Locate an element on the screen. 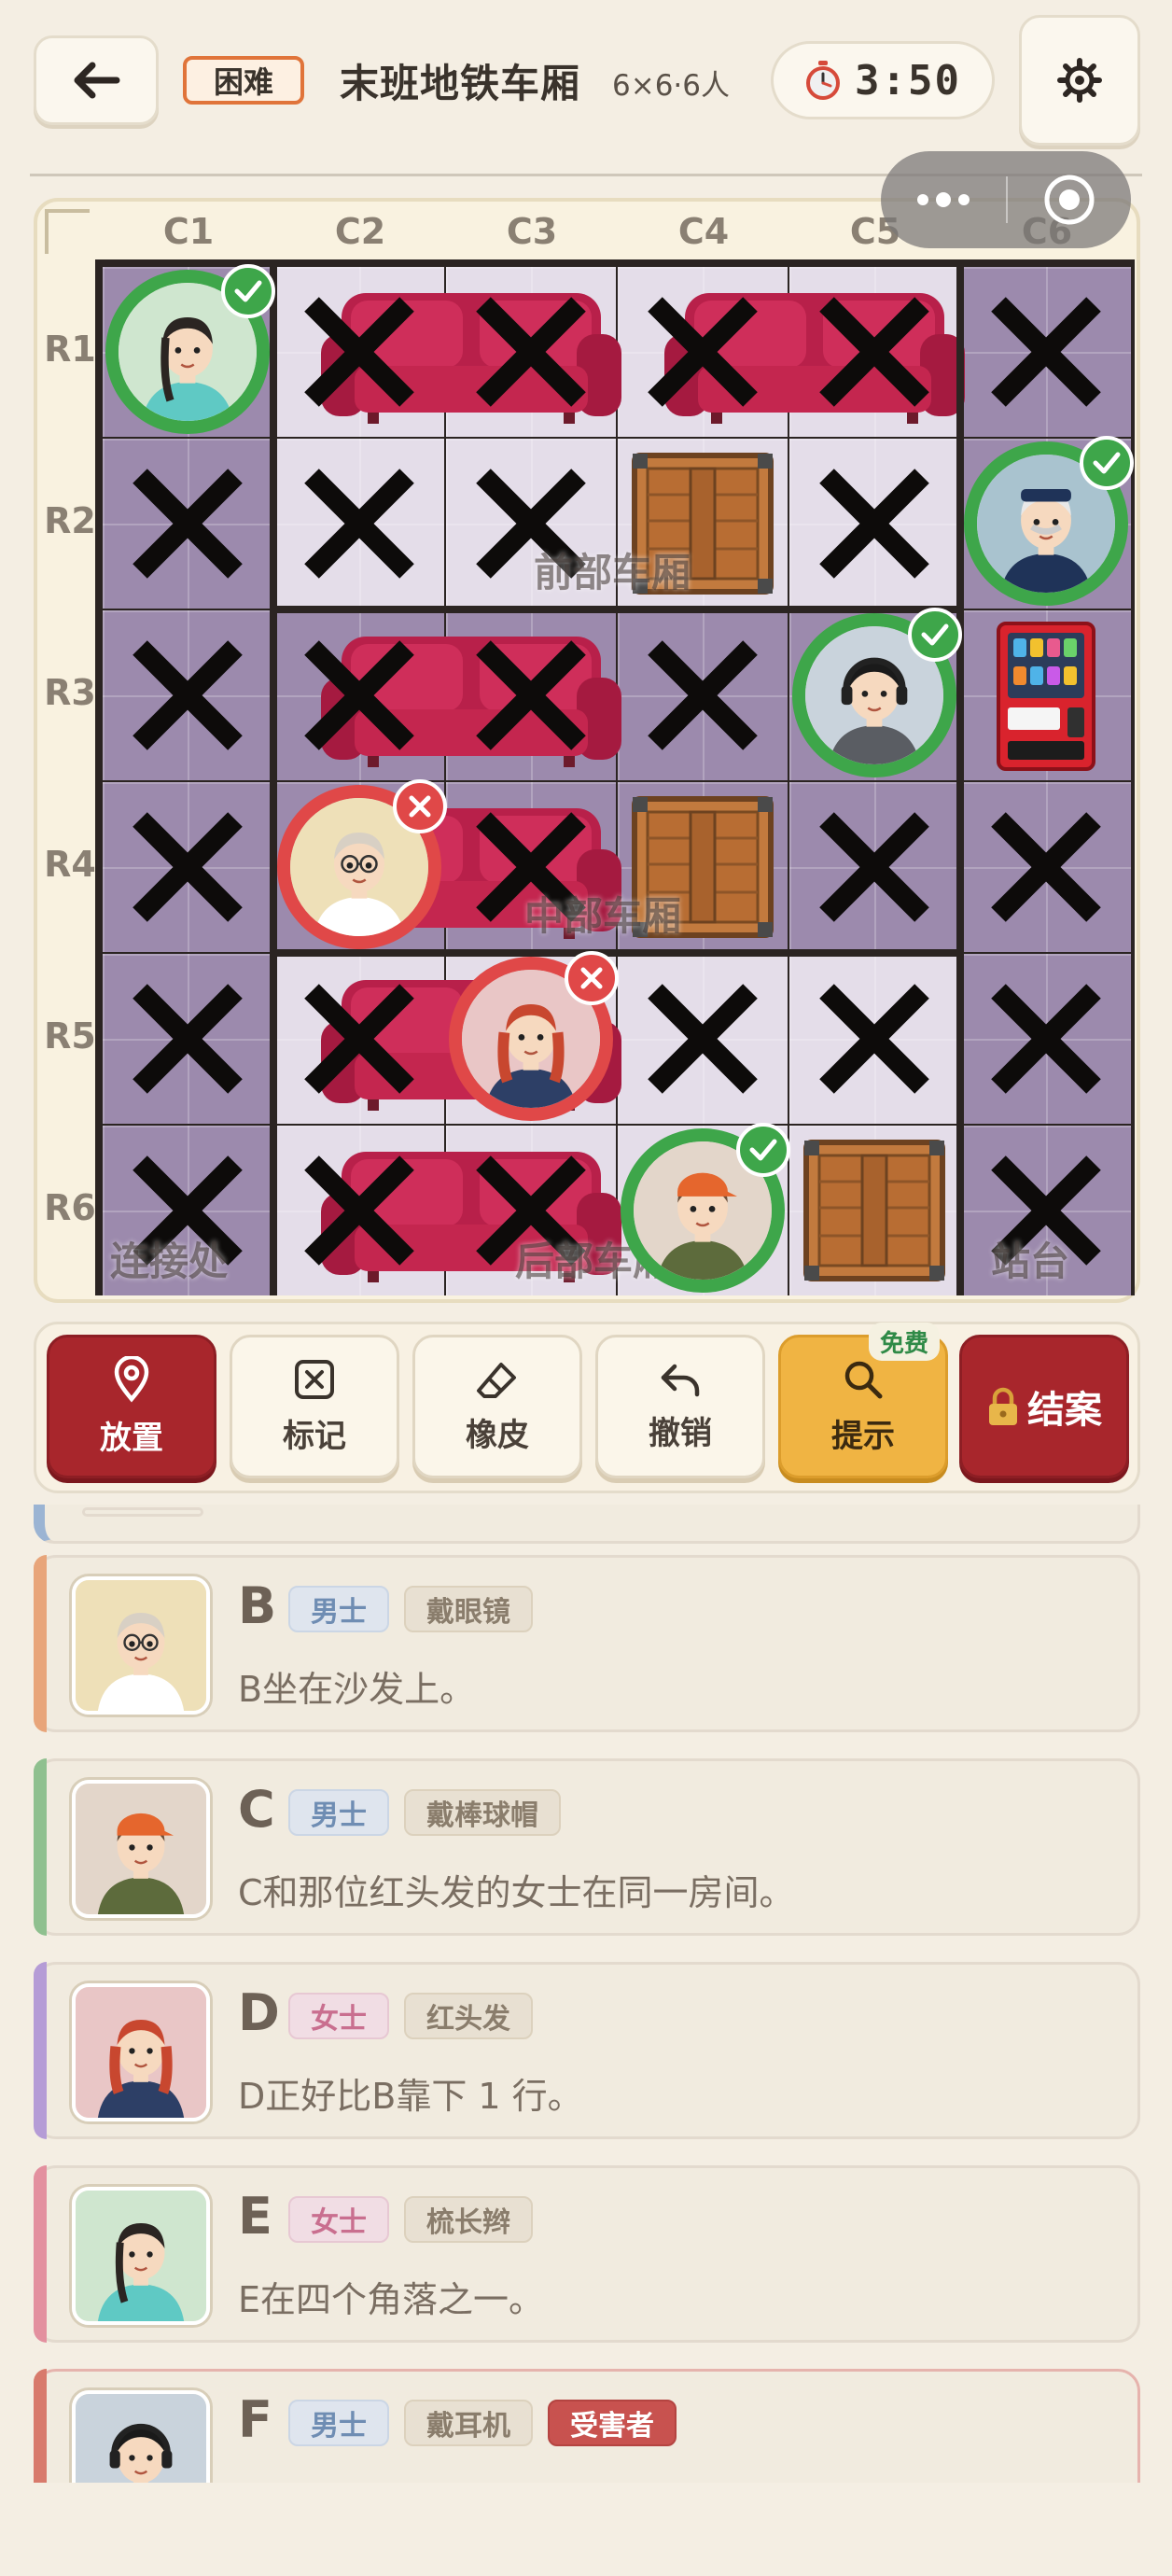 Image resolution: width=1172 pixels, height=2576 pixels. clue-card: F 男士 戴耳机 受害者 「受害者」F坐在他之前待的位置上。 is located at coordinates (587, 2426).